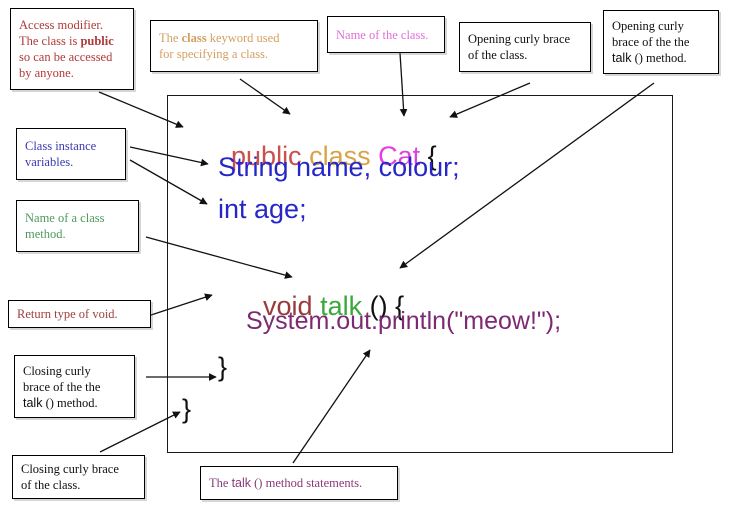 This screenshot has height=518, width=730. What do you see at coordinates (659, 58) in the screenshot?
I see `opening-brace-method-line3-post: () method.` at bounding box center [659, 58].